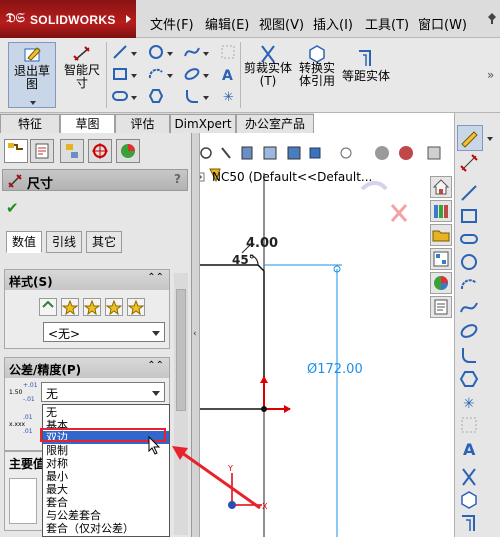  I want to click on configuration-tab, so click(72, 151).